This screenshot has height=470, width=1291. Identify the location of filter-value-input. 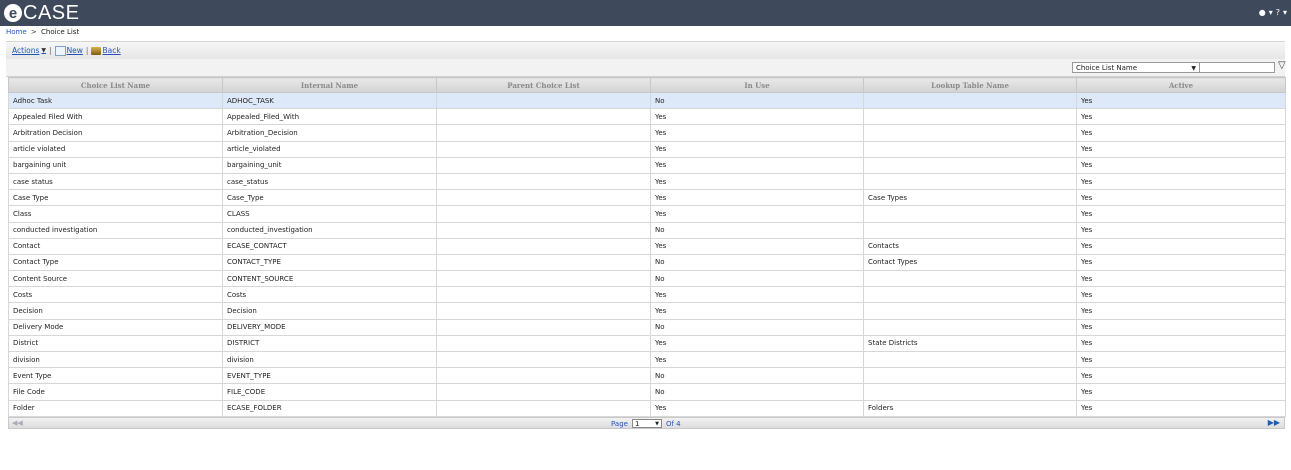
(1237, 67).